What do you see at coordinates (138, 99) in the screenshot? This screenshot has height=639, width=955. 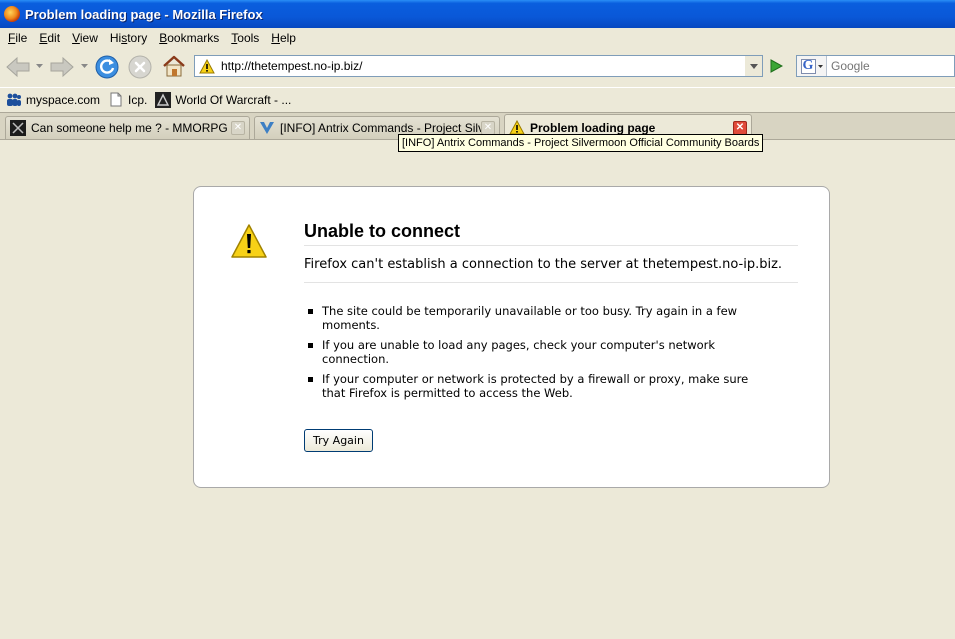 I see `bookmark-label: Icp.` at bounding box center [138, 99].